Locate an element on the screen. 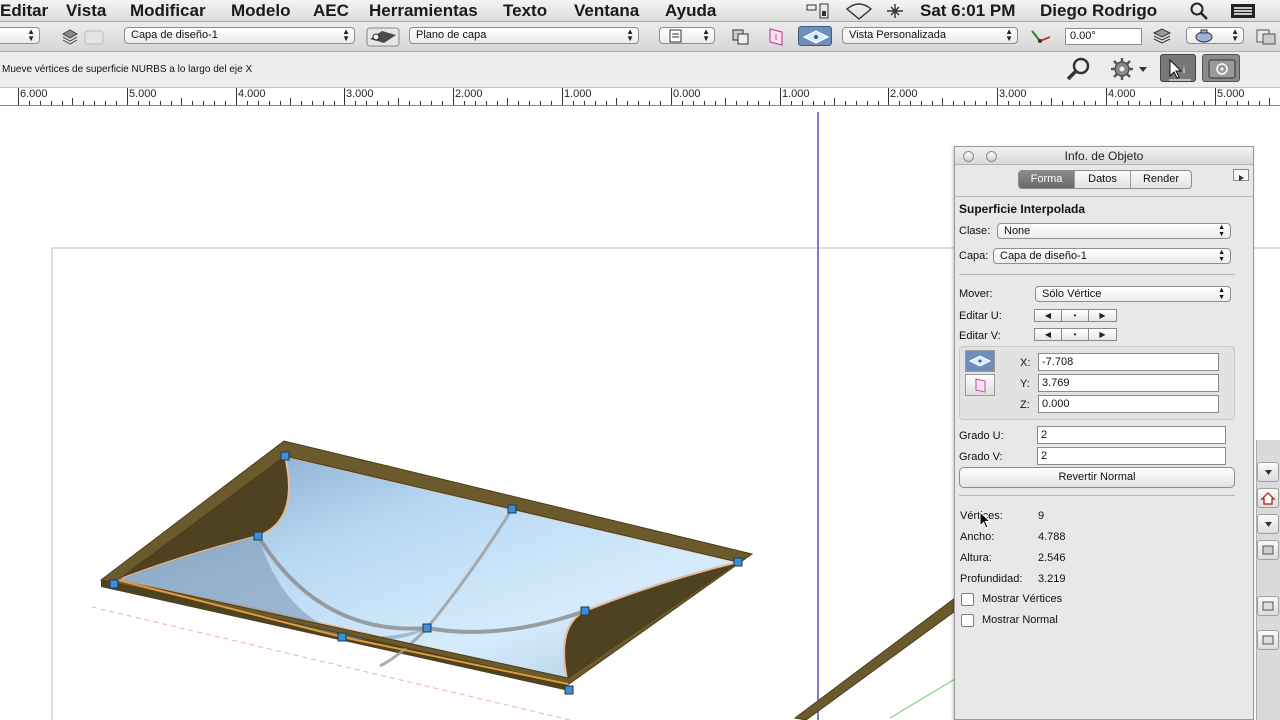 Image resolution: width=1280 pixels, height=720 pixels. clock: Sat 6:01 PM is located at coordinates (967, 11).